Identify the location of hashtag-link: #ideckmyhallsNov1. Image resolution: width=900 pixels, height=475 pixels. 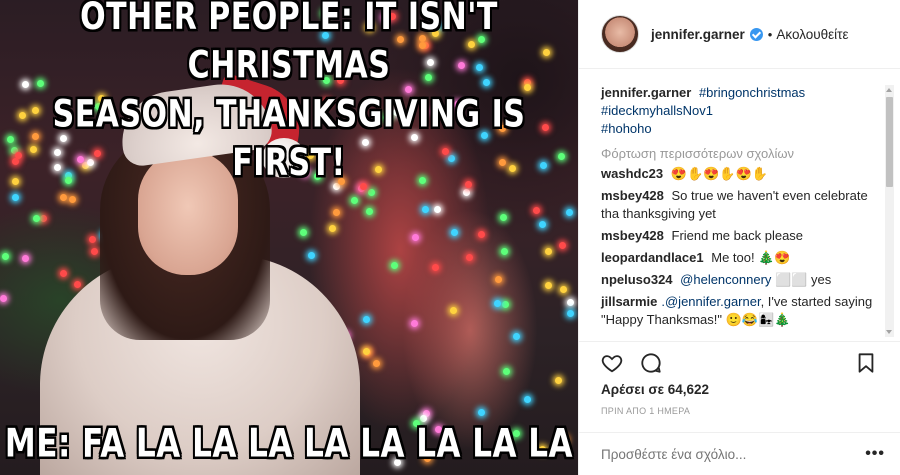
(657, 110).